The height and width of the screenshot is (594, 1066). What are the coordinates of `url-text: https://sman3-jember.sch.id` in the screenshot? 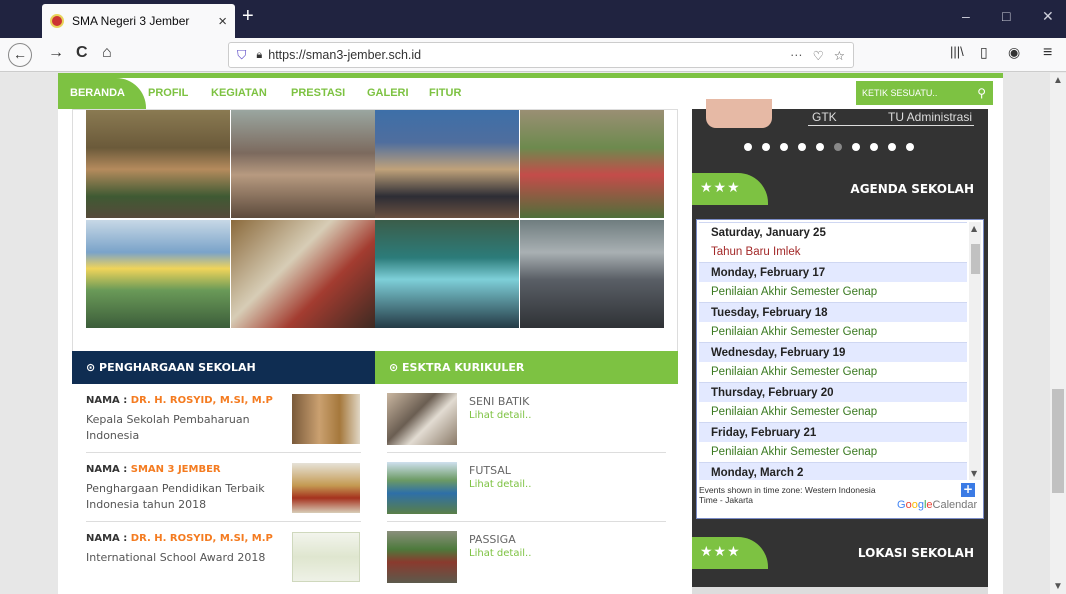 It's located at (524, 55).